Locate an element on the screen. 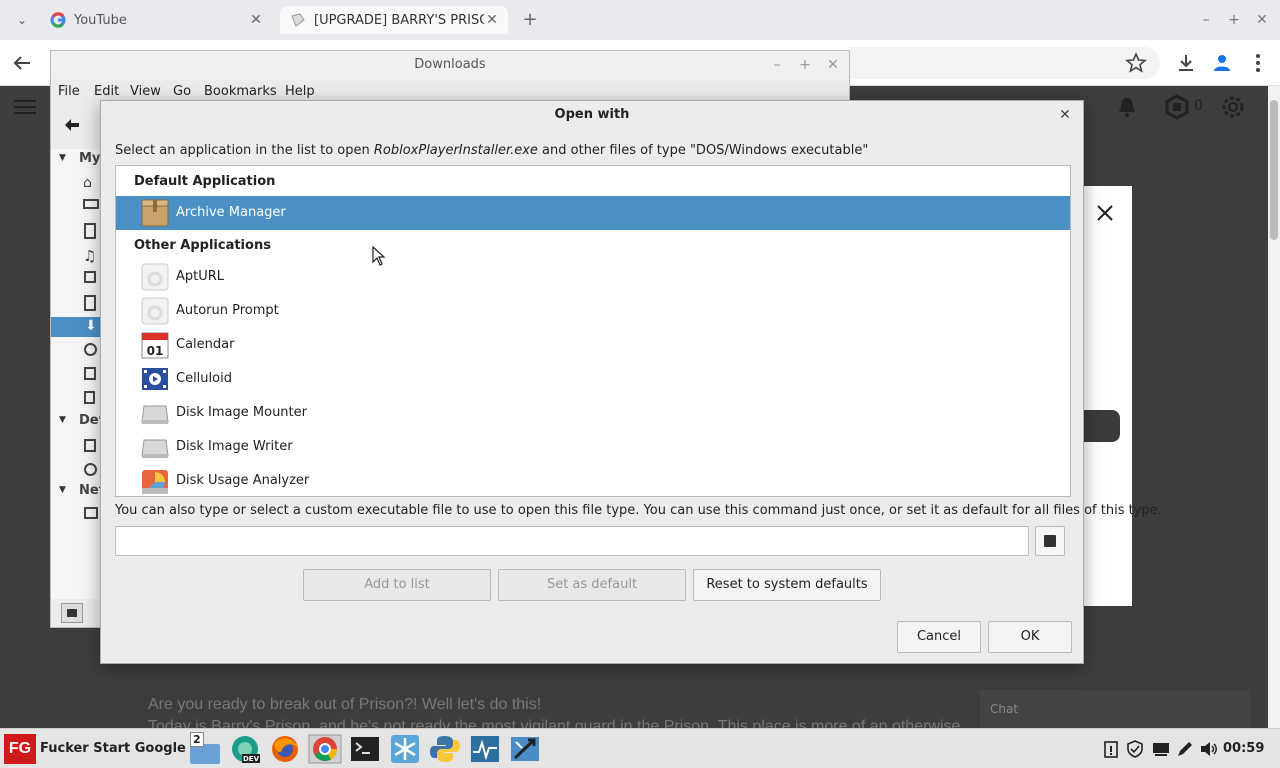  download-icon is located at coordinates (1186, 63).